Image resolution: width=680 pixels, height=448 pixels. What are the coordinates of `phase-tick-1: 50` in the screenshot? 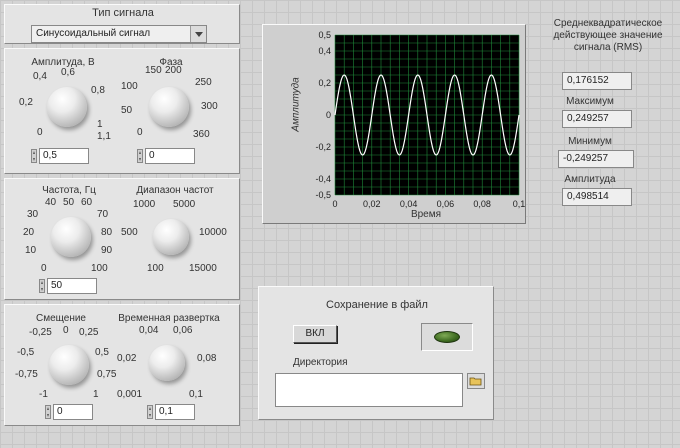 It's located at (127, 110).